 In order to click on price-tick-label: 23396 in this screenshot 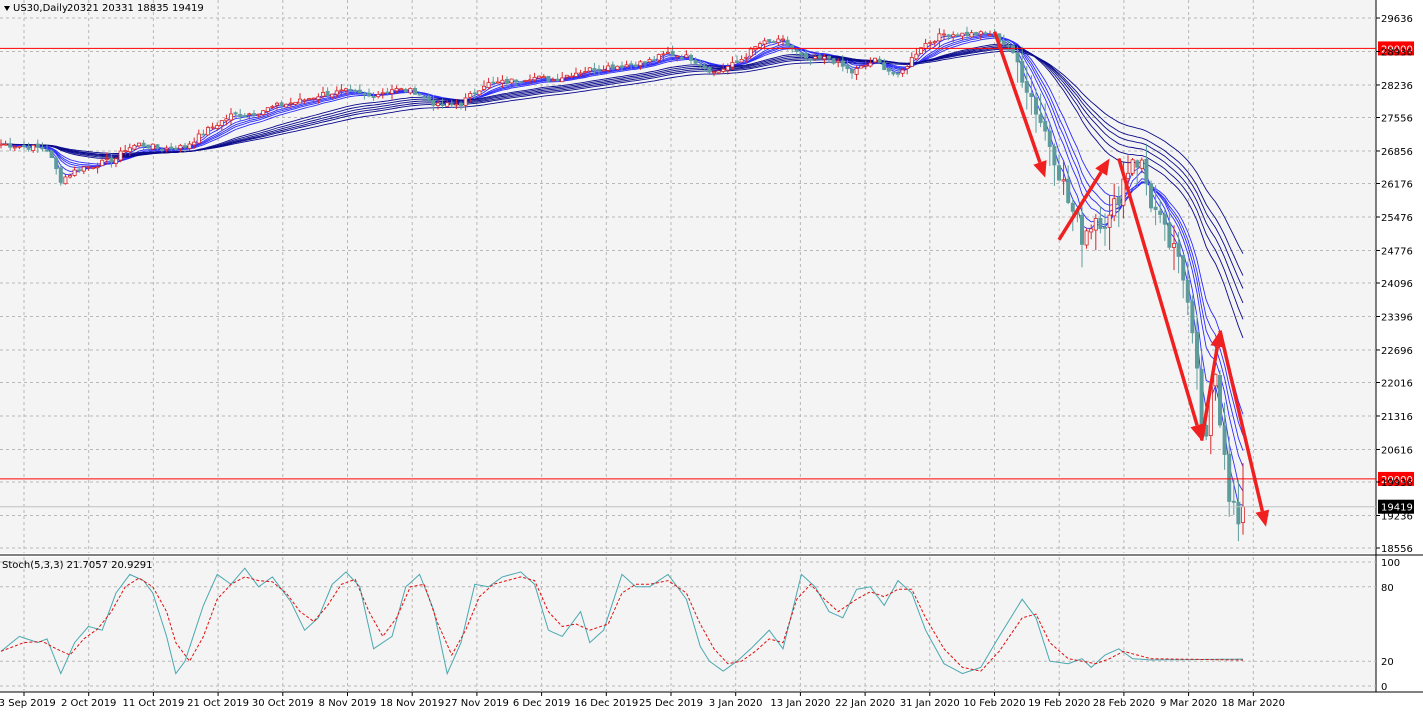, I will do `click(1397, 317)`.